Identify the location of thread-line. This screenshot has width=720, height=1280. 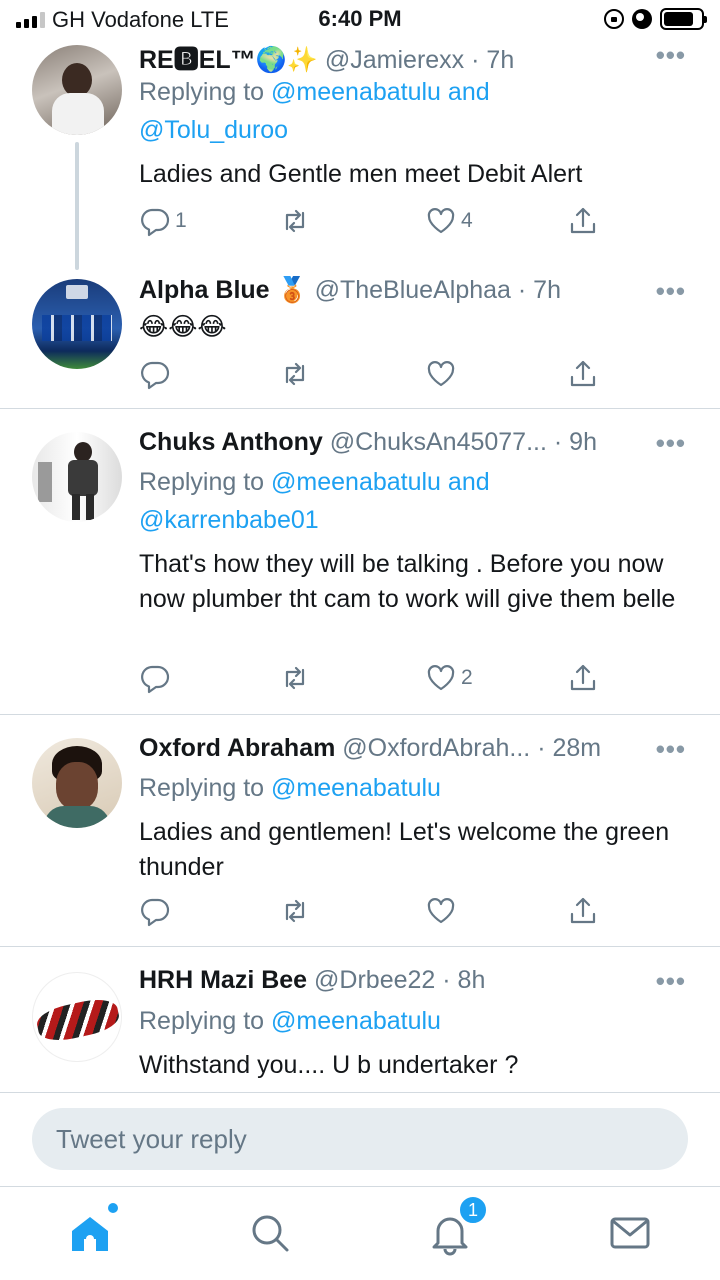
(77, 206).